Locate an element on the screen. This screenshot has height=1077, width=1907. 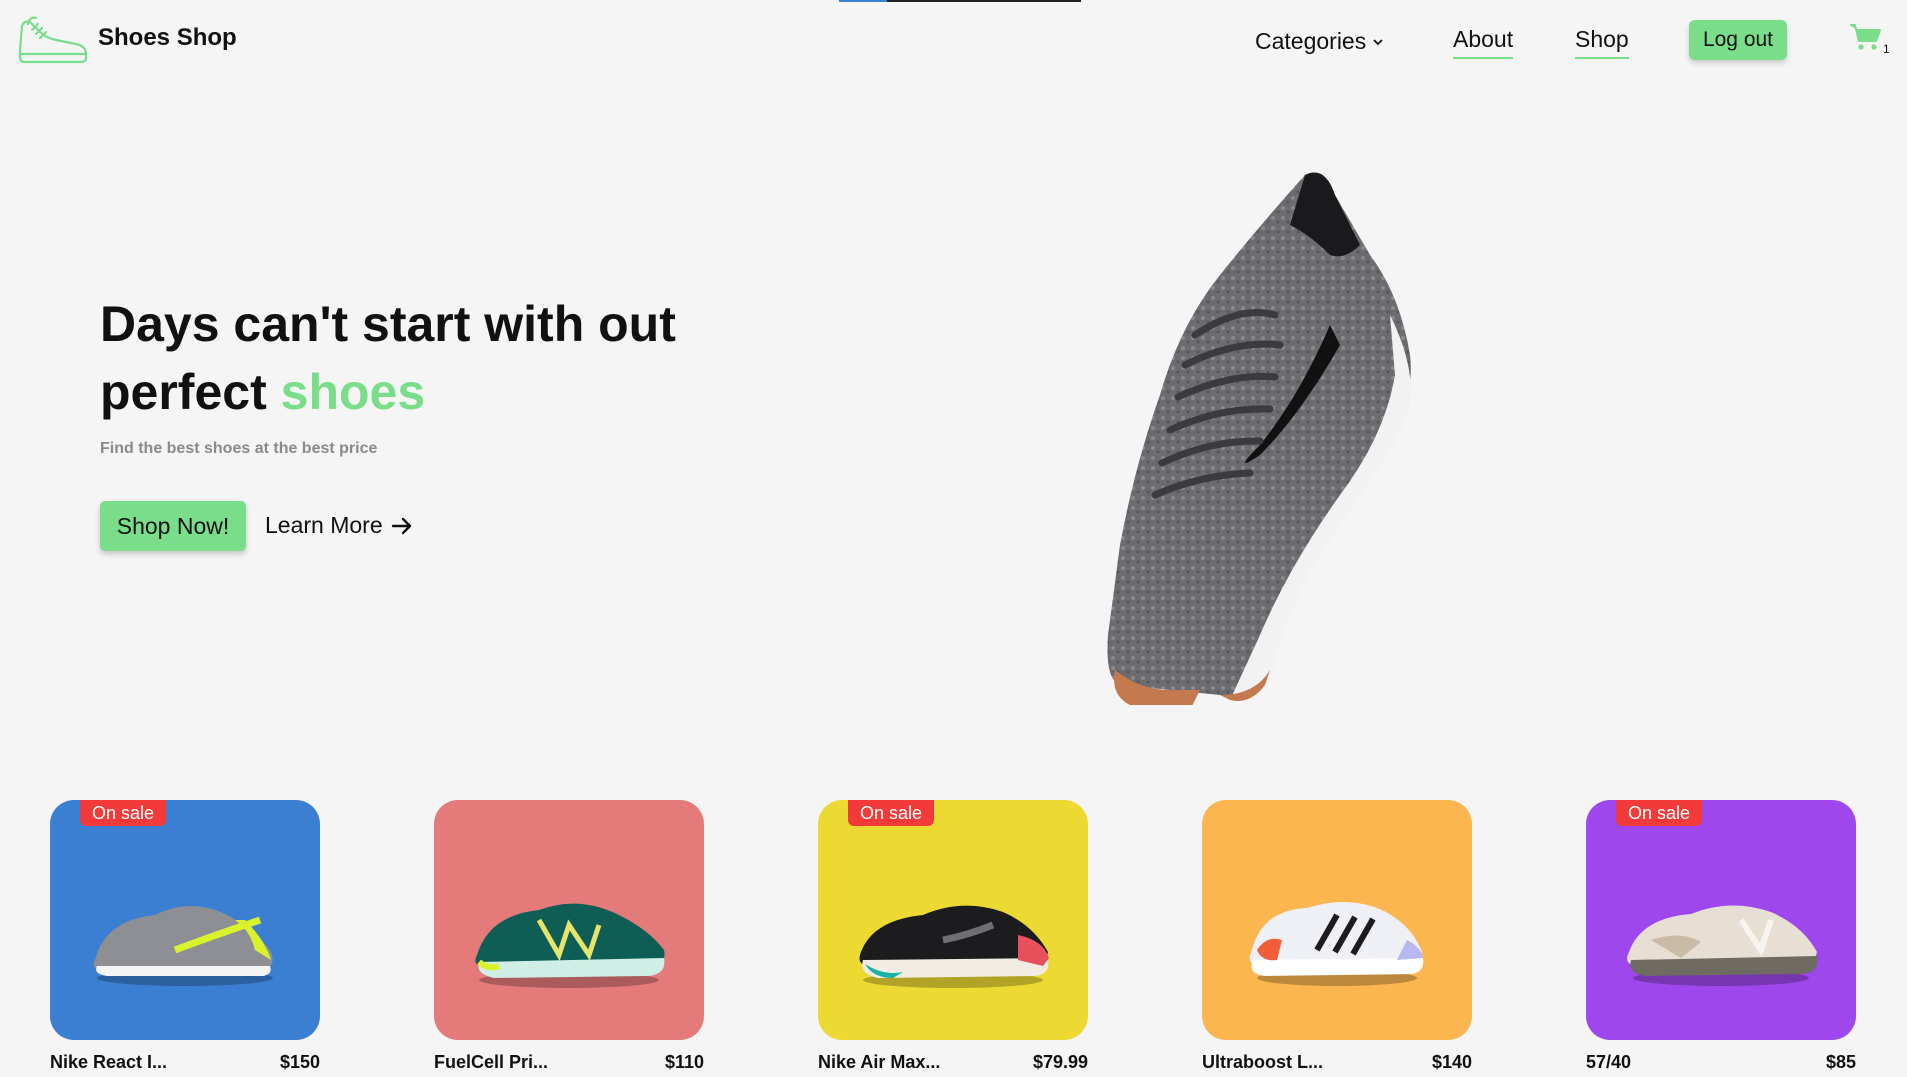
shop-now-button: Shop Now! is located at coordinates (173, 526).